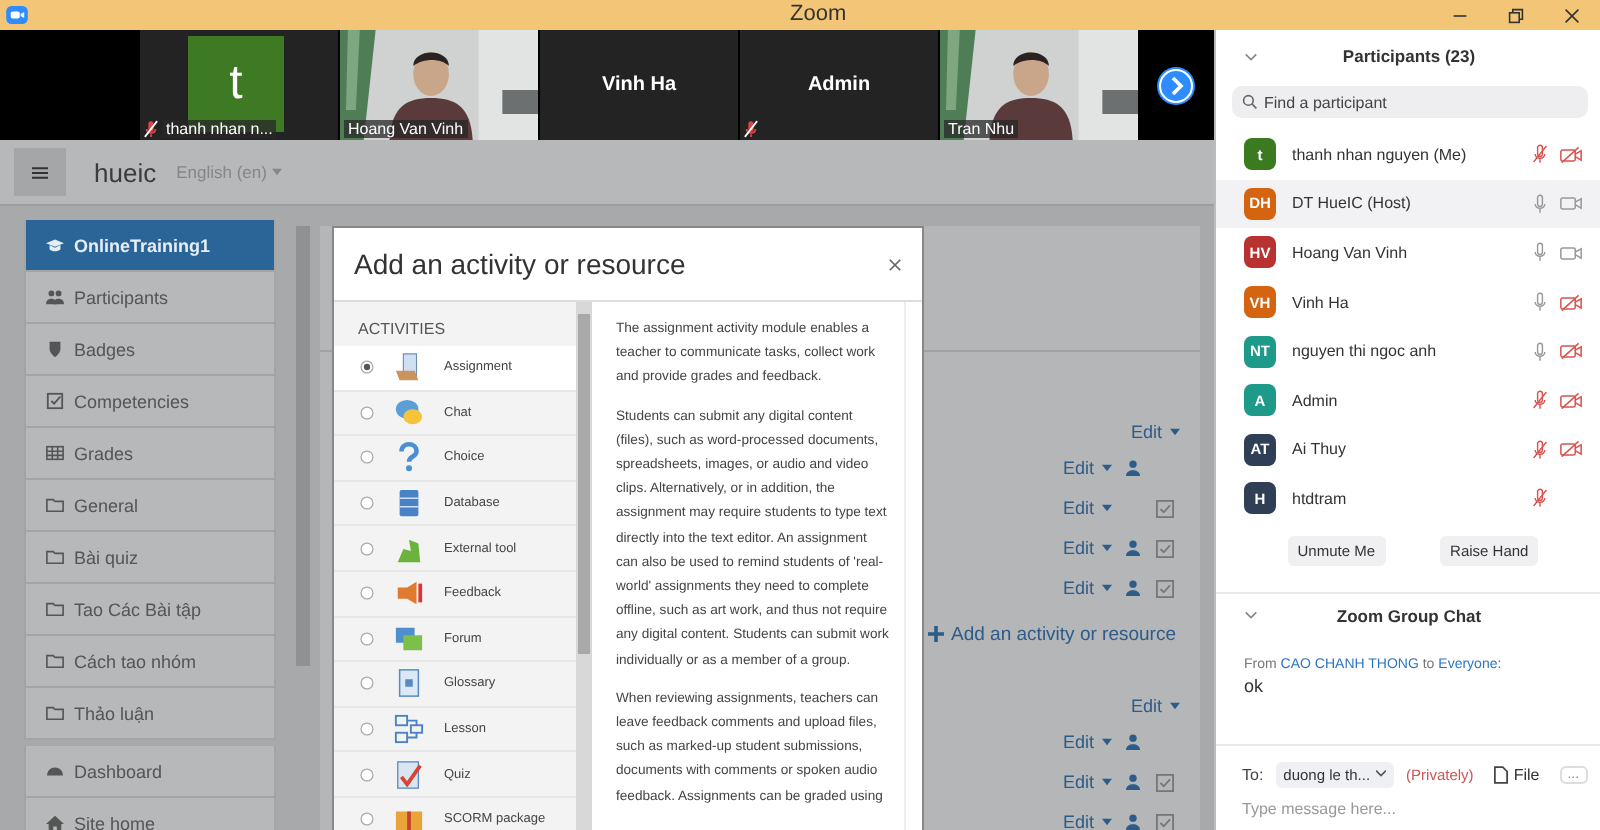  Describe the element at coordinates (1516, 774) in the screenshot. I see `file-button: File` at that location.